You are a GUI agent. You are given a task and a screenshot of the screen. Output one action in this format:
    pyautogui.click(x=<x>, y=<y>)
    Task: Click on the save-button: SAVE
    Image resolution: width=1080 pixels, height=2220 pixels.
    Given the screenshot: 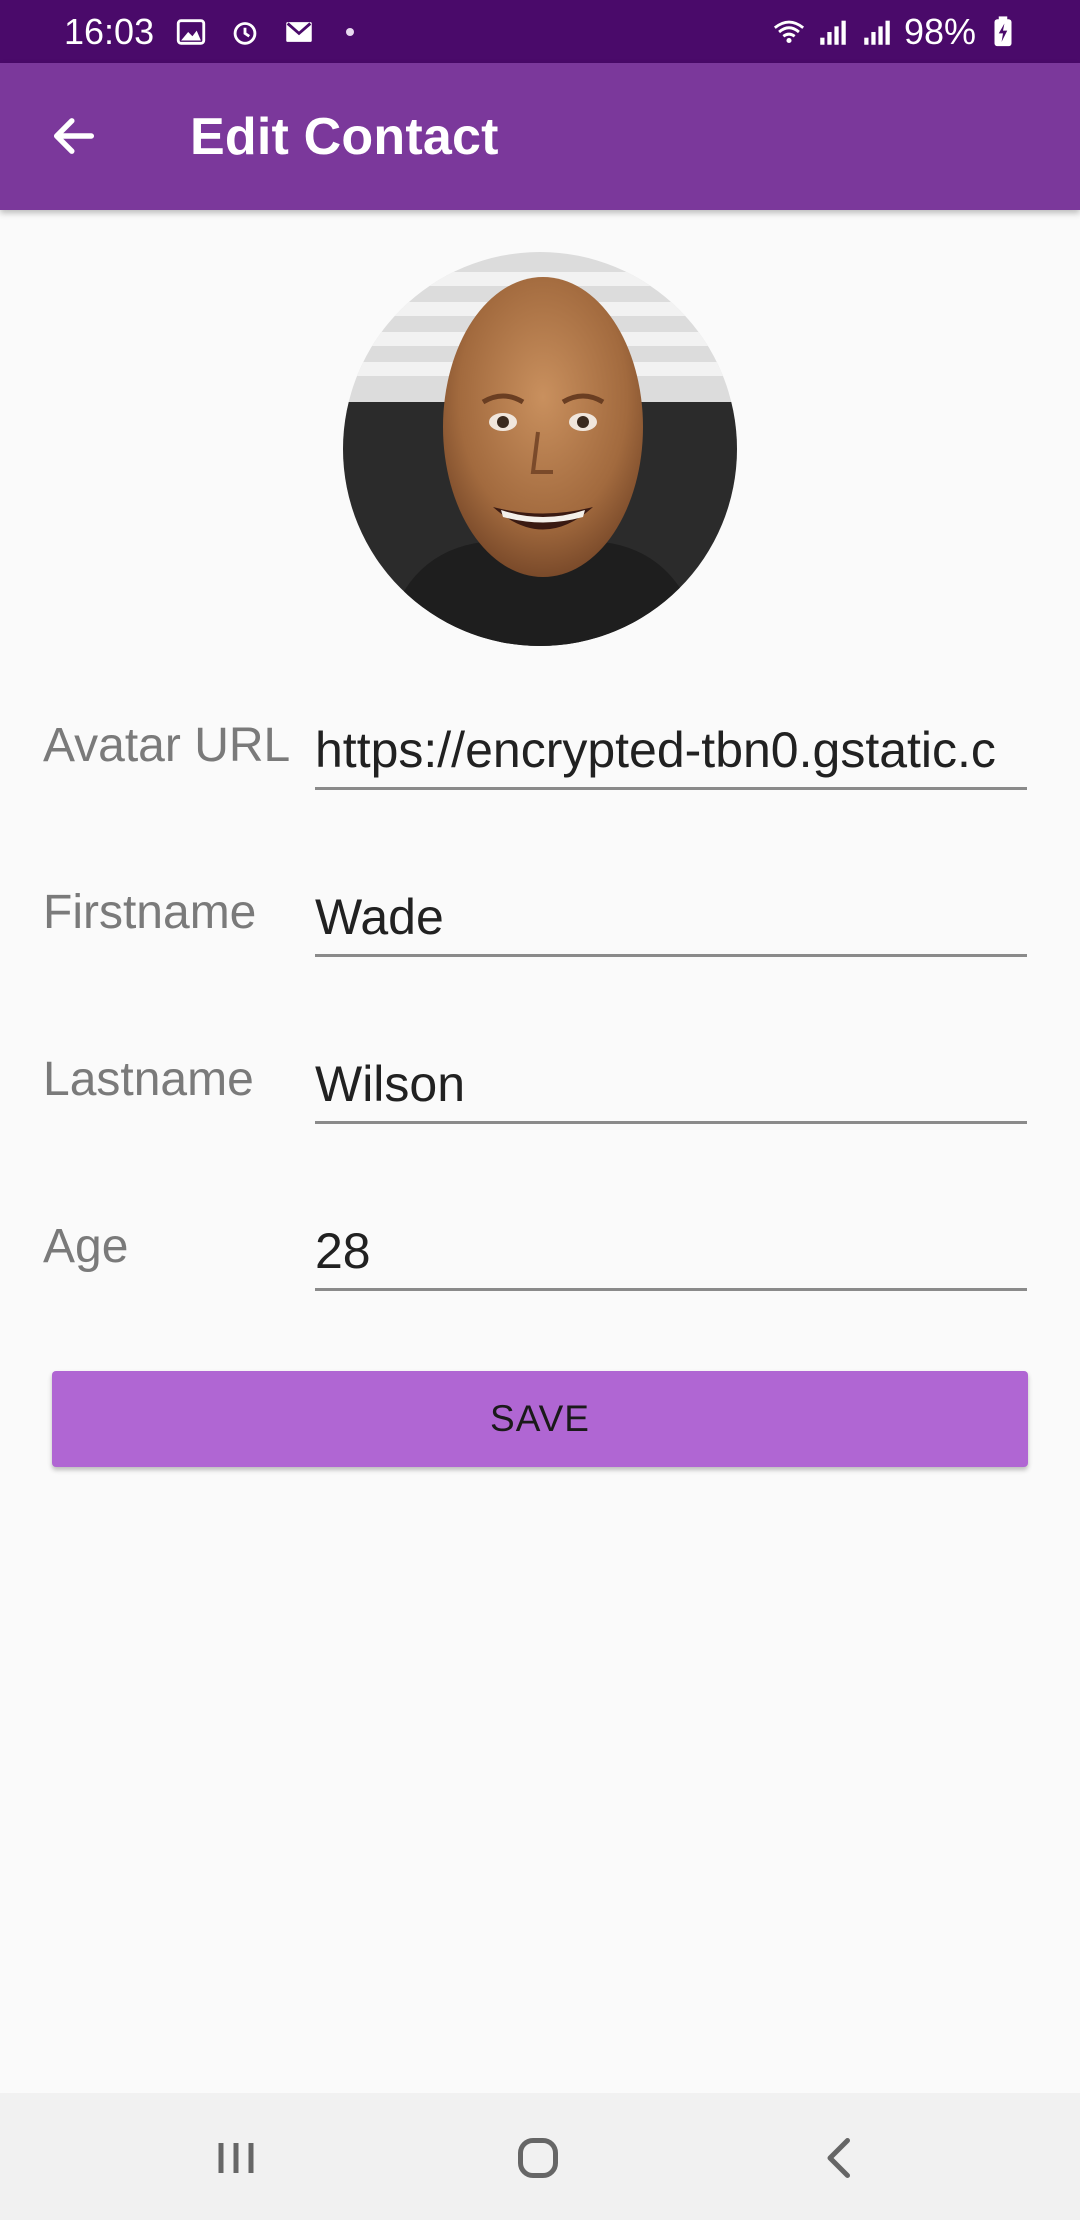 What is the action you would take?
    pyautogui.click(x=540, y=1419)
    